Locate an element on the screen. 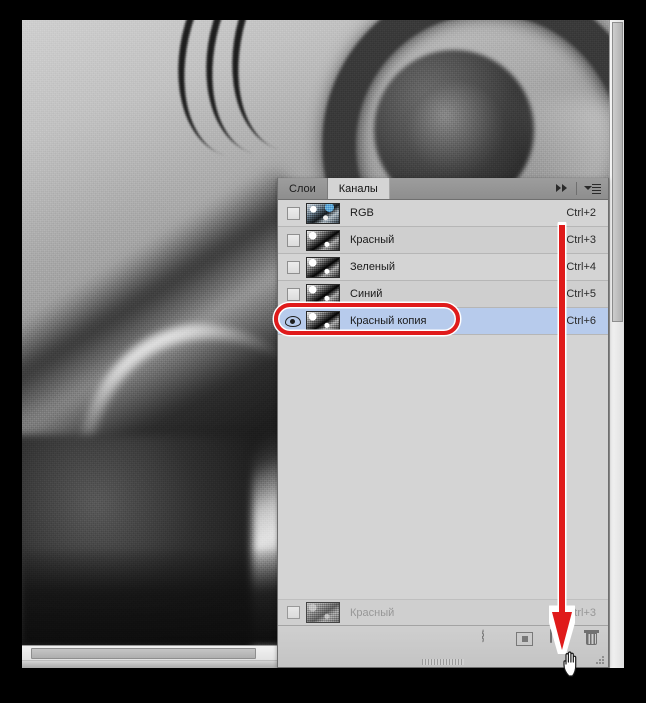 This screenshot has height=703, width=646. panel-resize-grip is located at coordinates (443, 662).